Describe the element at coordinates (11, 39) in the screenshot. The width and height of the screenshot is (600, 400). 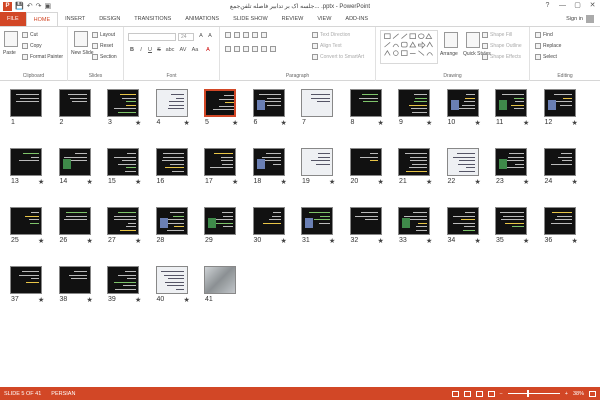
I see `paste-icon` at that location.